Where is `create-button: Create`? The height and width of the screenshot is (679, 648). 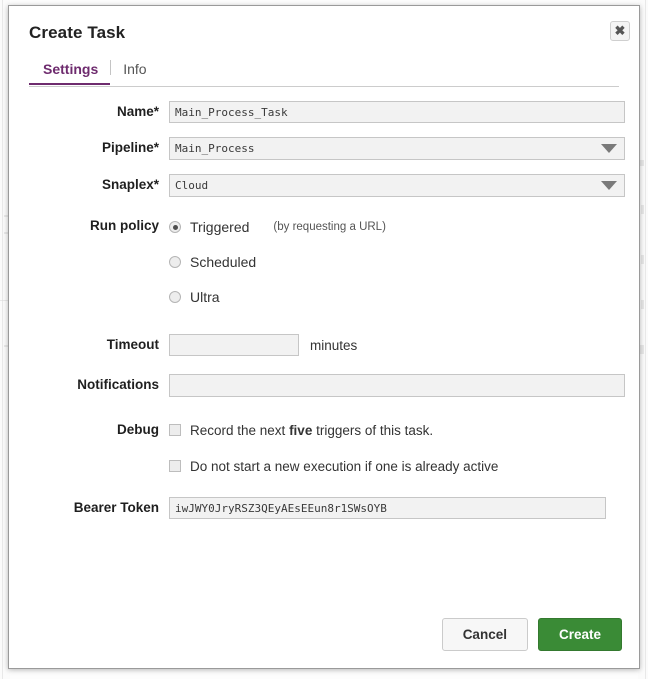 create-button: Create is located at coordinates (579, 634).